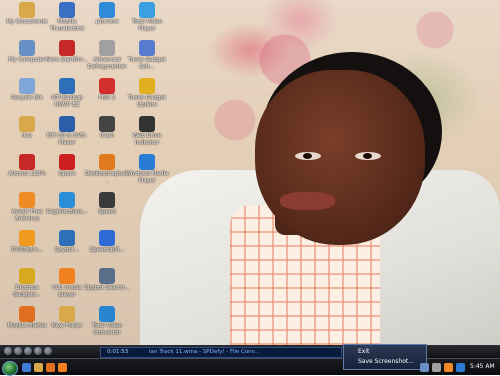 This screenshot has height=376, width=500. I want to click on network-icon, so click(424, 367).